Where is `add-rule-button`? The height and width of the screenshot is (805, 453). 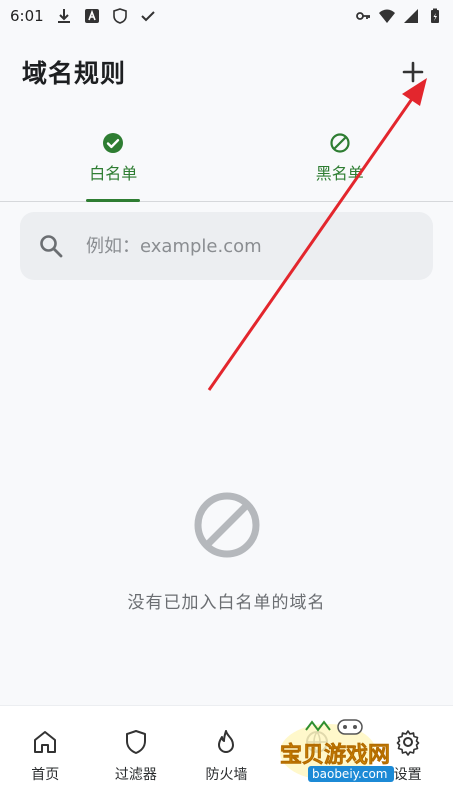
add-rule-button is located at coordinates (413, 72).